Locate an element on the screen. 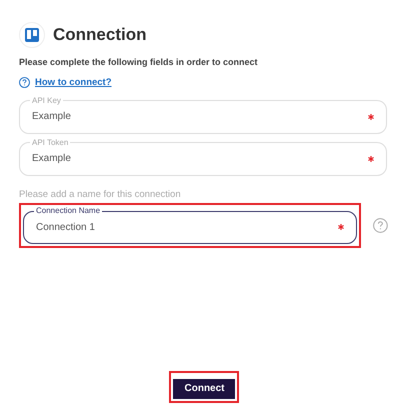  text-field: Connection Name Connection 1 is located at coordinates (190, 225).